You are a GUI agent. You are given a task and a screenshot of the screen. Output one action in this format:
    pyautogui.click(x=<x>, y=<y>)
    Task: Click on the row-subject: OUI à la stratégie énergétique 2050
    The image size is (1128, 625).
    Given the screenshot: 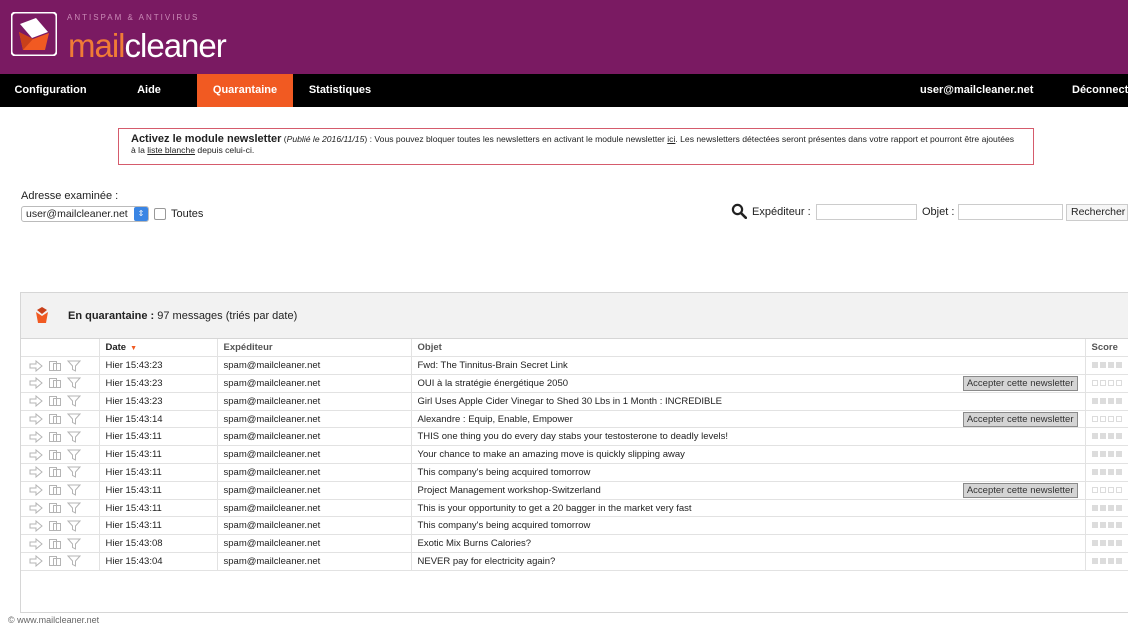 What is the action you would take?
    pyautogui.click(x=493, y=383)
    